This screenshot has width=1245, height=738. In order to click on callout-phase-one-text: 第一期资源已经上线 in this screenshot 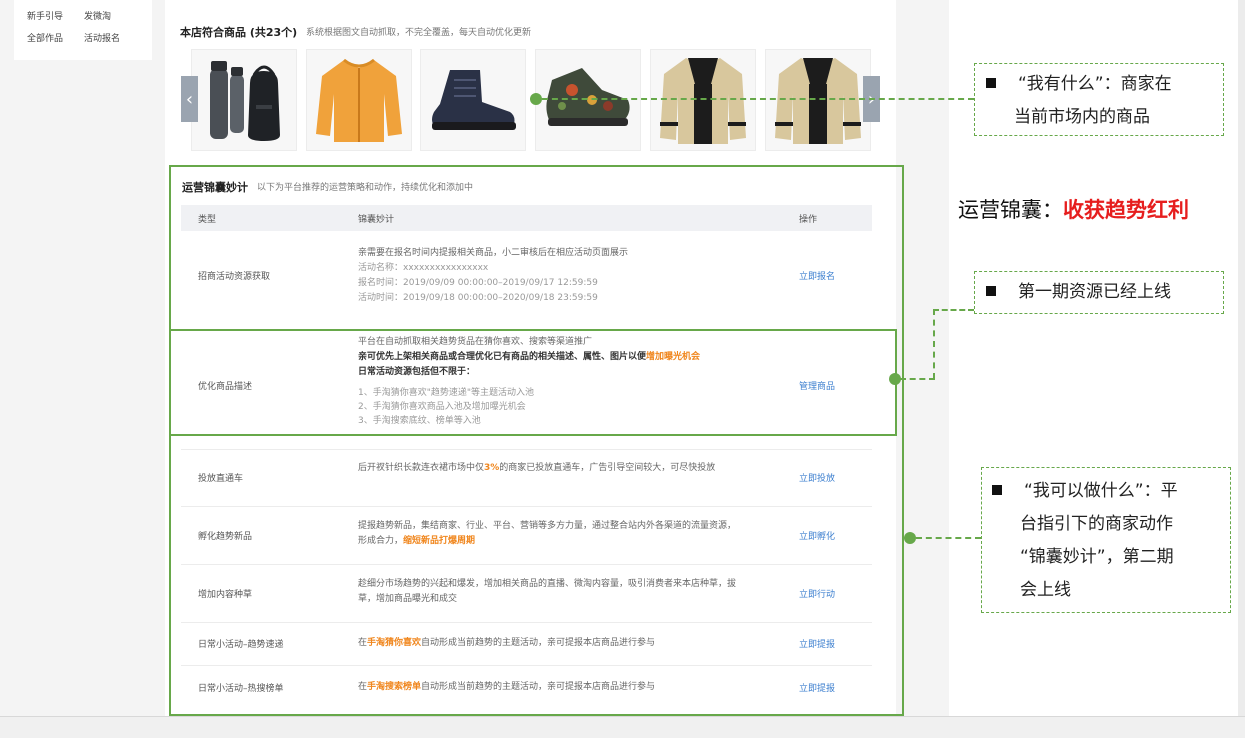, I will do `click(1078, 292)`.